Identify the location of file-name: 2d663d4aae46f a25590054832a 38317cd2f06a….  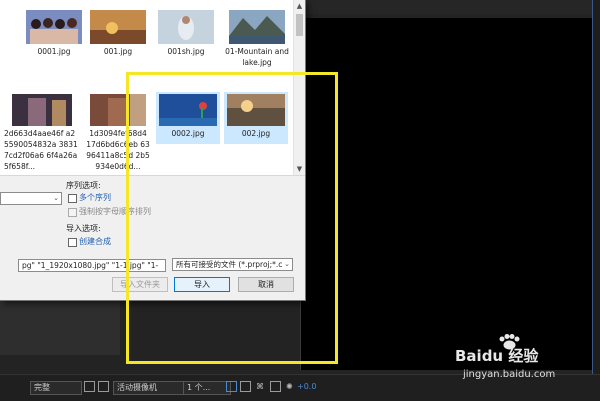
(41, 150).